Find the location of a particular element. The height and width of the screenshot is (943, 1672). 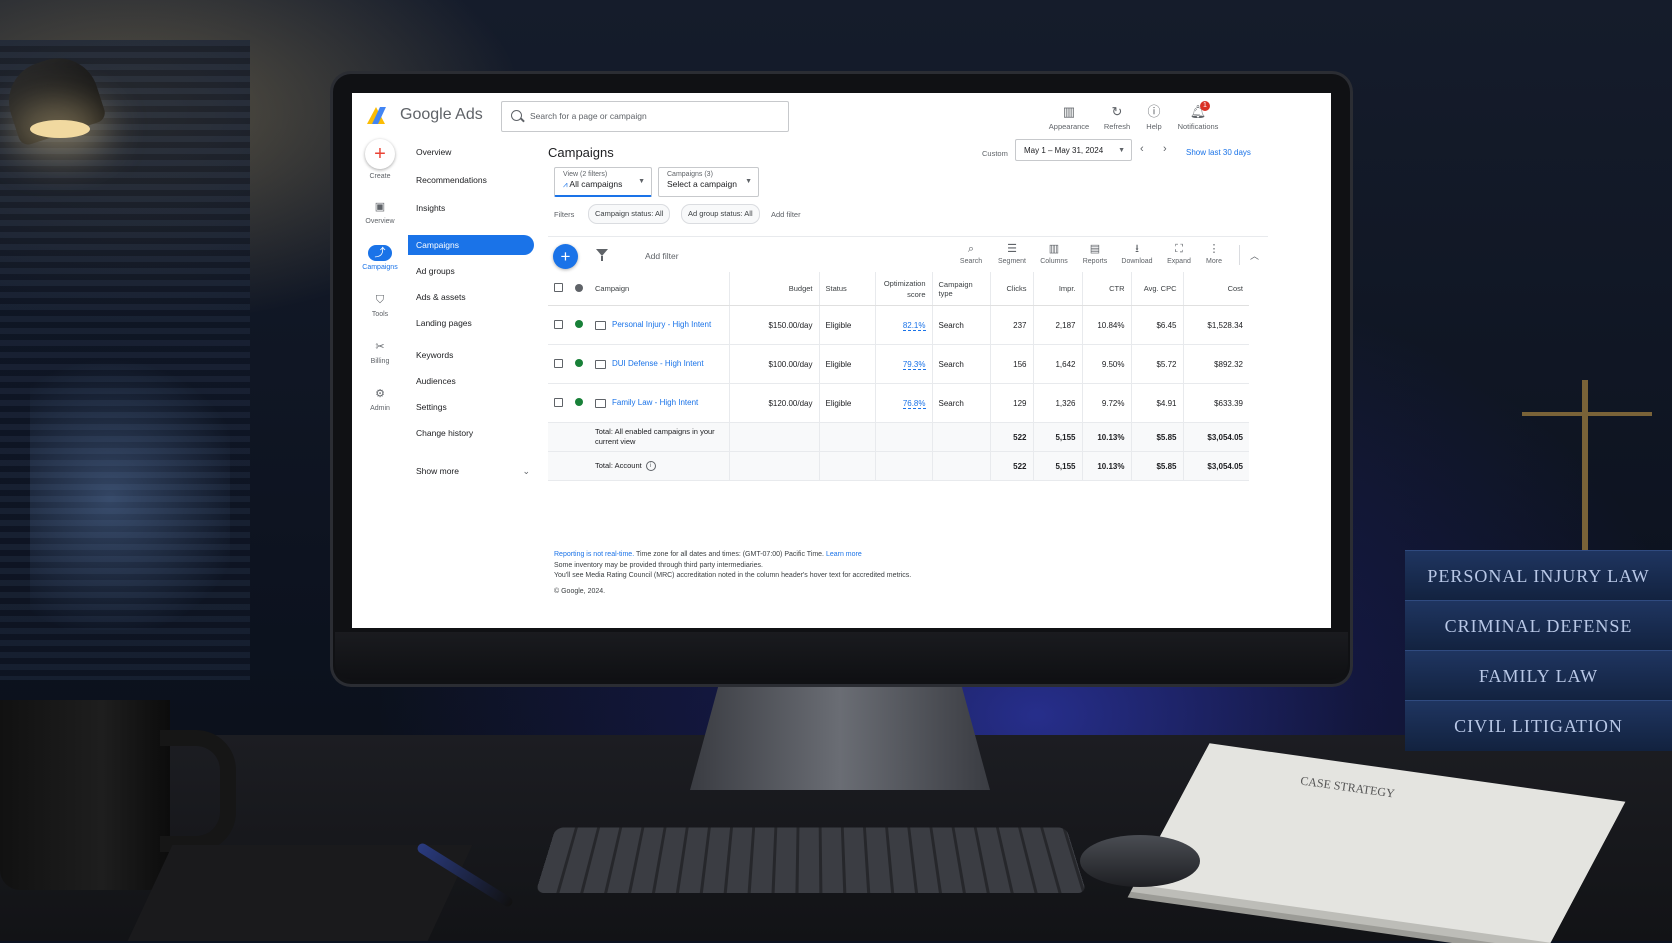

nav-ads-assets: Ads & assets is located at coordinates (471, 297).